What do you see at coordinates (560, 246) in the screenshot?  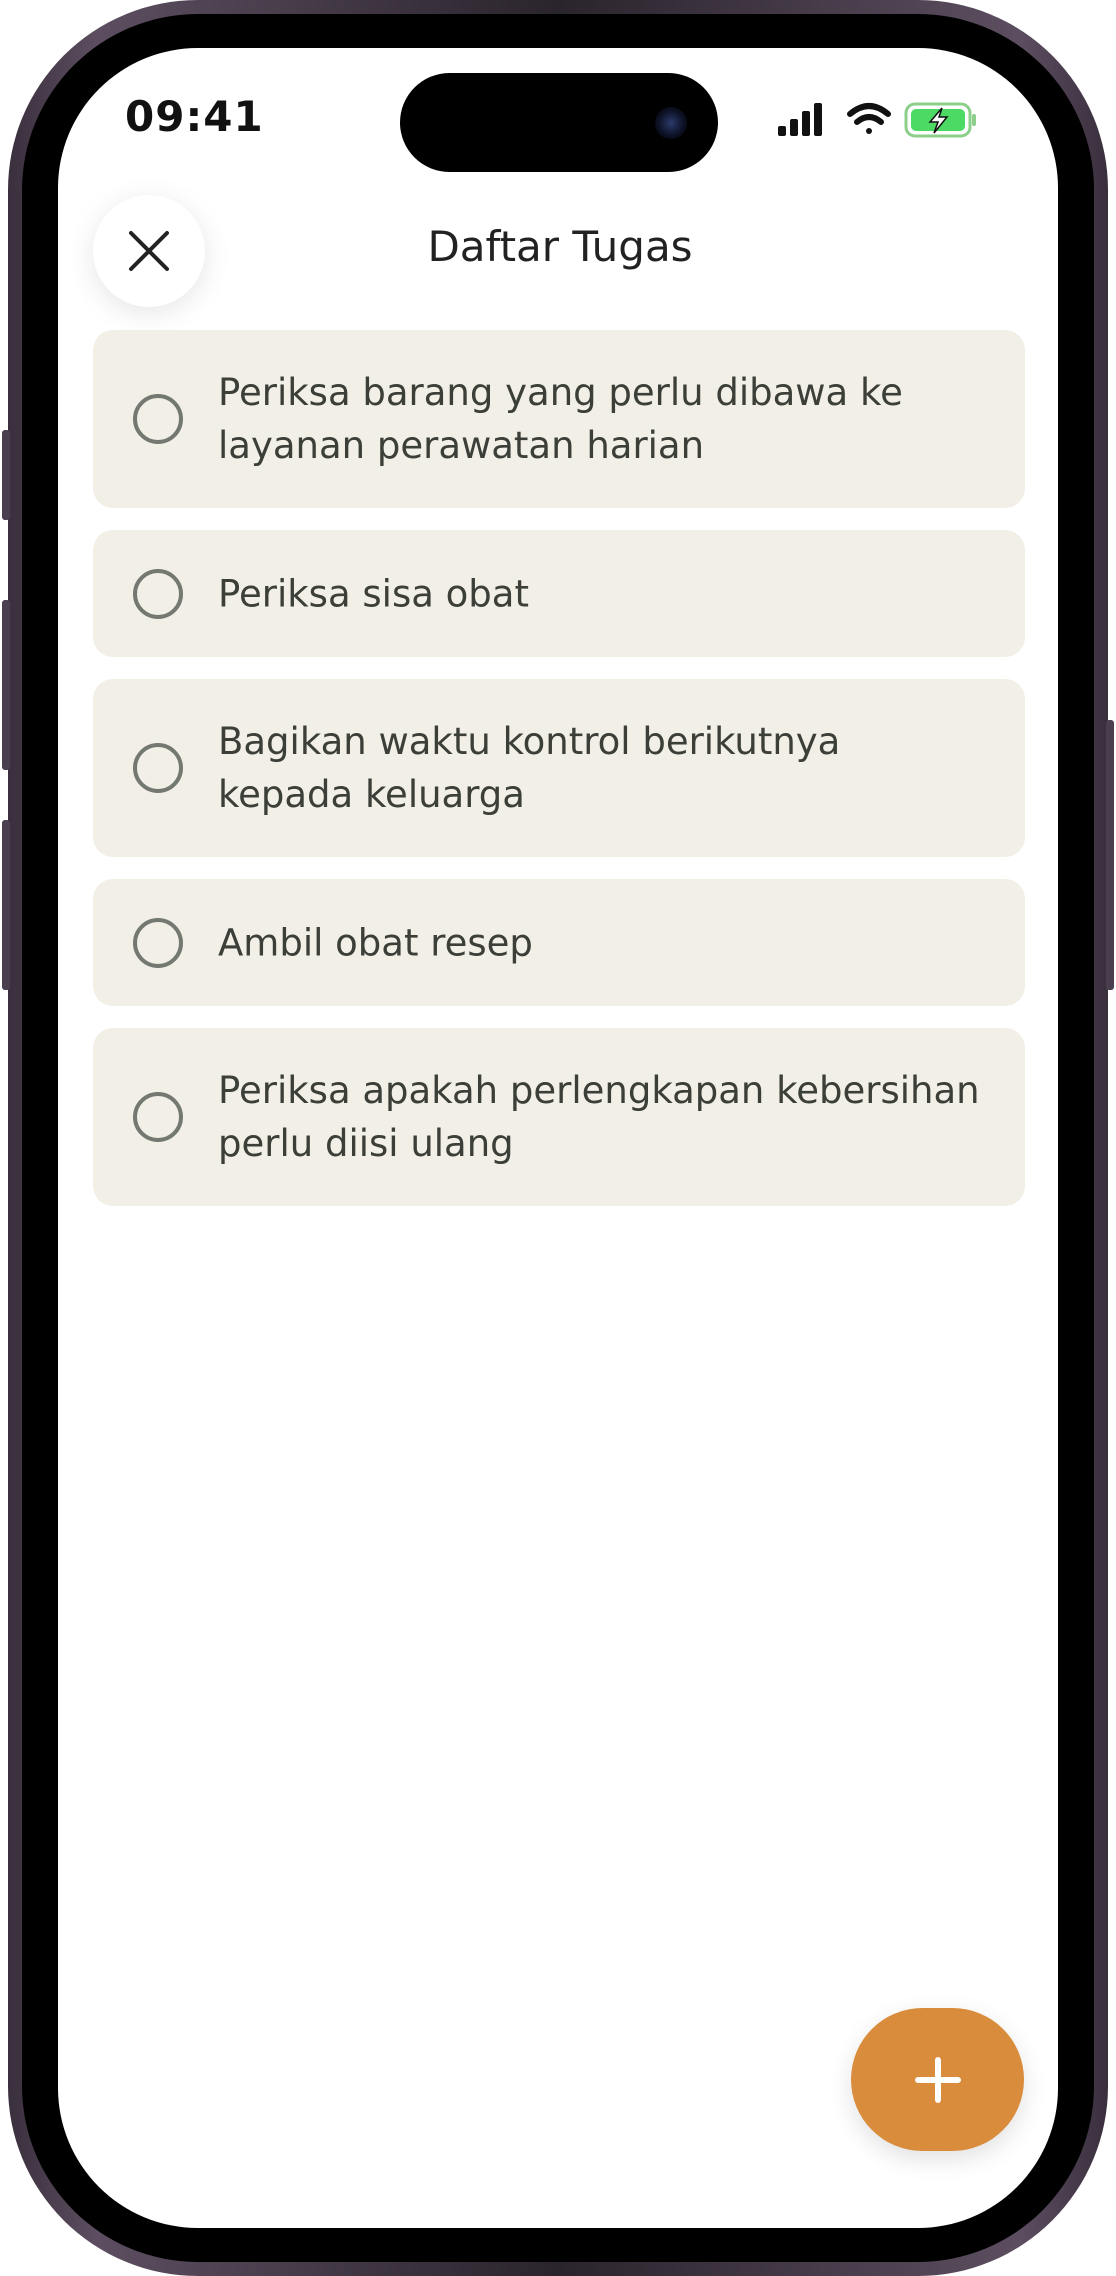 I see `page-title: Daftar Tugas` at bounding box center [560, 246].